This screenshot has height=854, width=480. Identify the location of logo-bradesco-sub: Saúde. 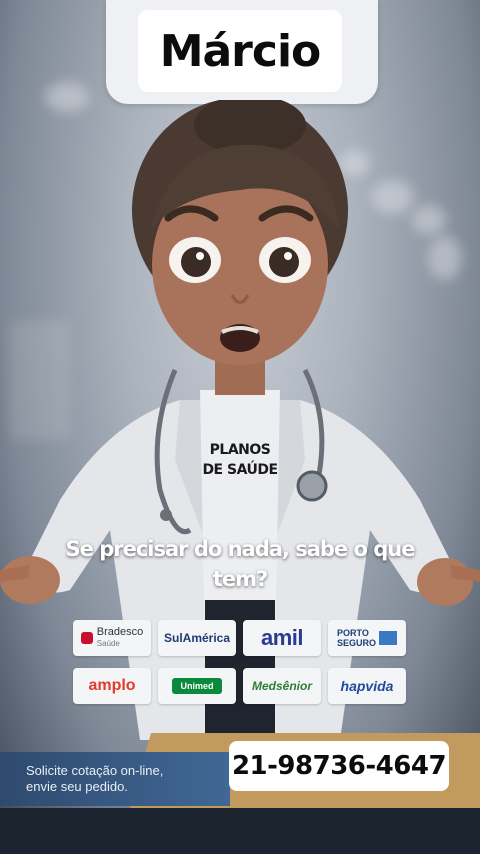
(108, 643).